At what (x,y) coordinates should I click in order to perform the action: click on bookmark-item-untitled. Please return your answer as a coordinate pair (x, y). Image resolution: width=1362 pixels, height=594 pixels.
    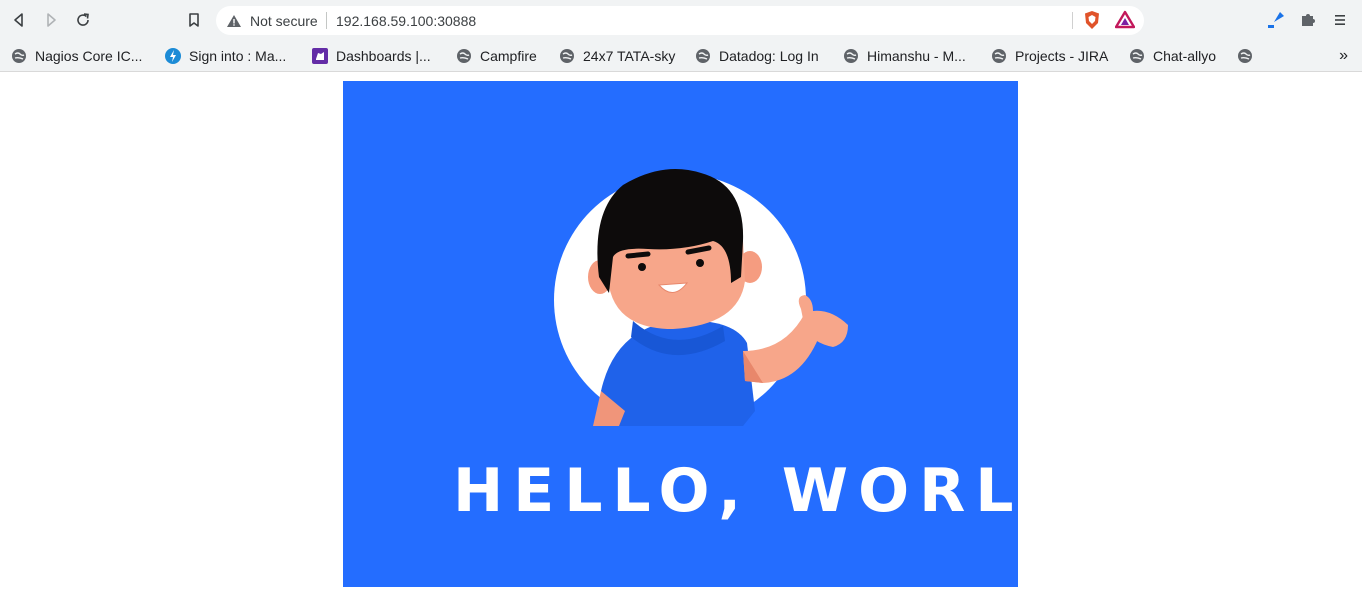
    Looking at the image, I should click on (1249, 56).